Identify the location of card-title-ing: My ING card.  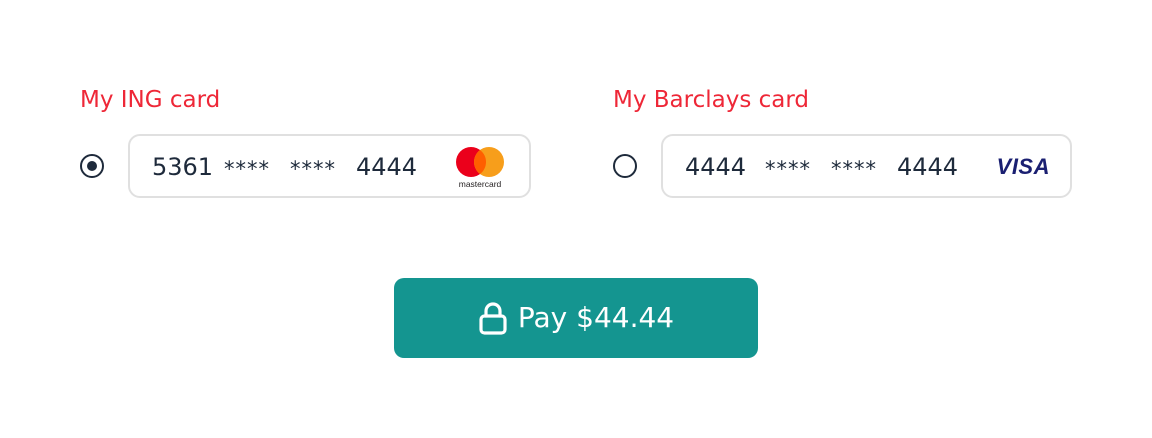
(150, 100).